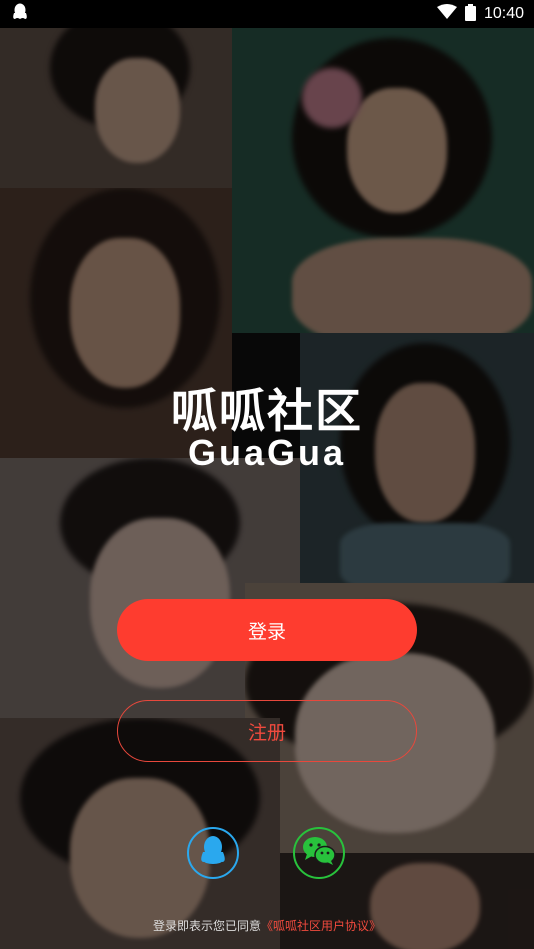 Image resolution: width=534 pixels, height=949 pixels. Describe the element at coordinates (267, 452) in the screenshot. I see `app-logo-english: GuaGua` at that location.